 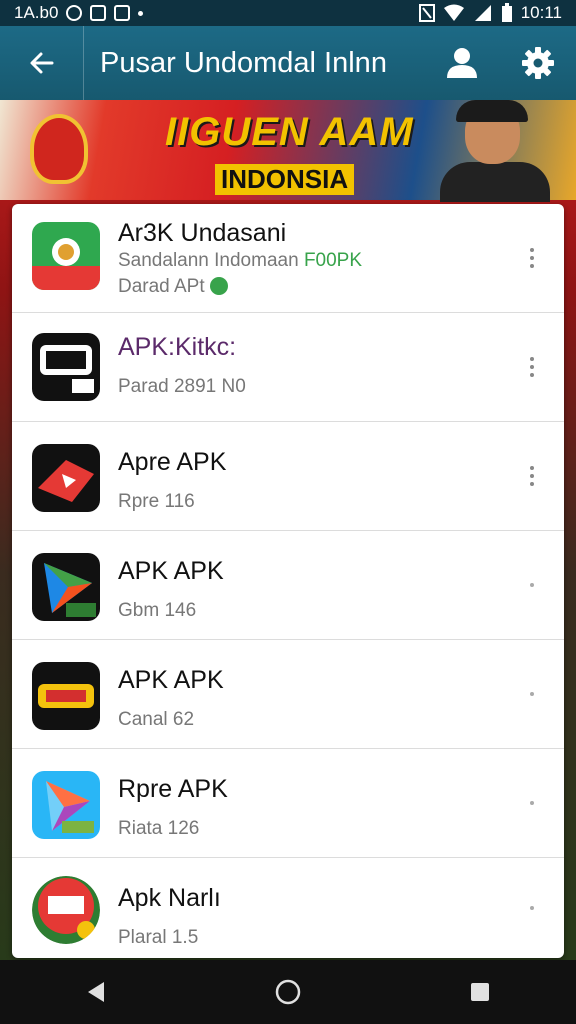 I want to click on list-item: APK APK Canal 62, so click(x=288, y=694).